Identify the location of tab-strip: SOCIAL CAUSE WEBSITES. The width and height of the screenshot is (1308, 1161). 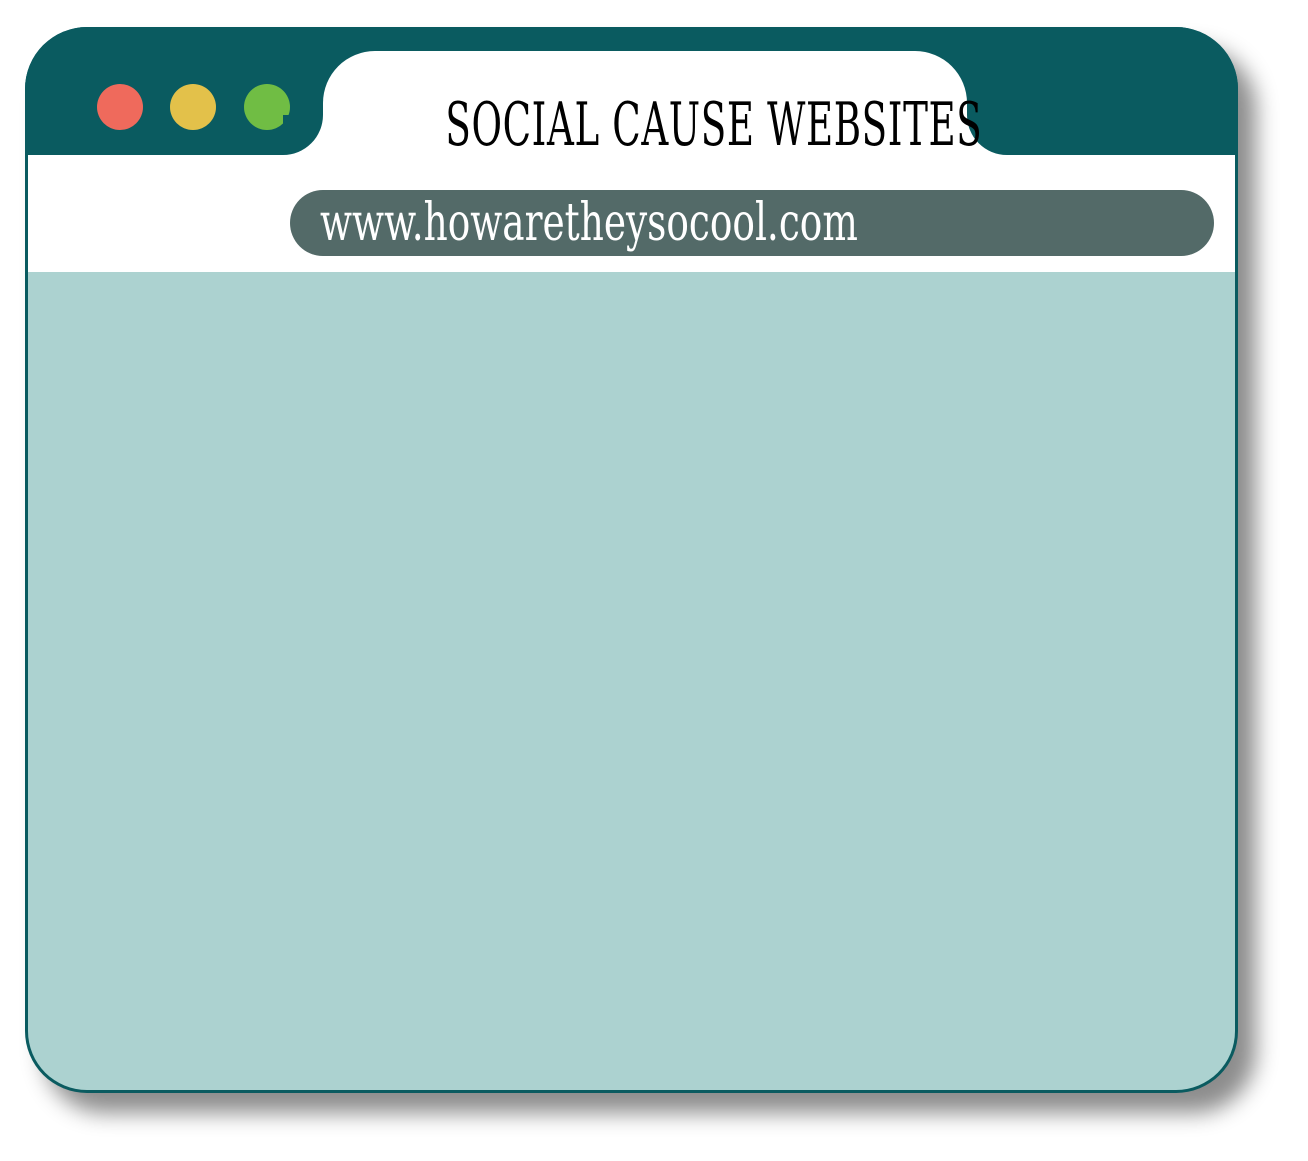
(631, 99).